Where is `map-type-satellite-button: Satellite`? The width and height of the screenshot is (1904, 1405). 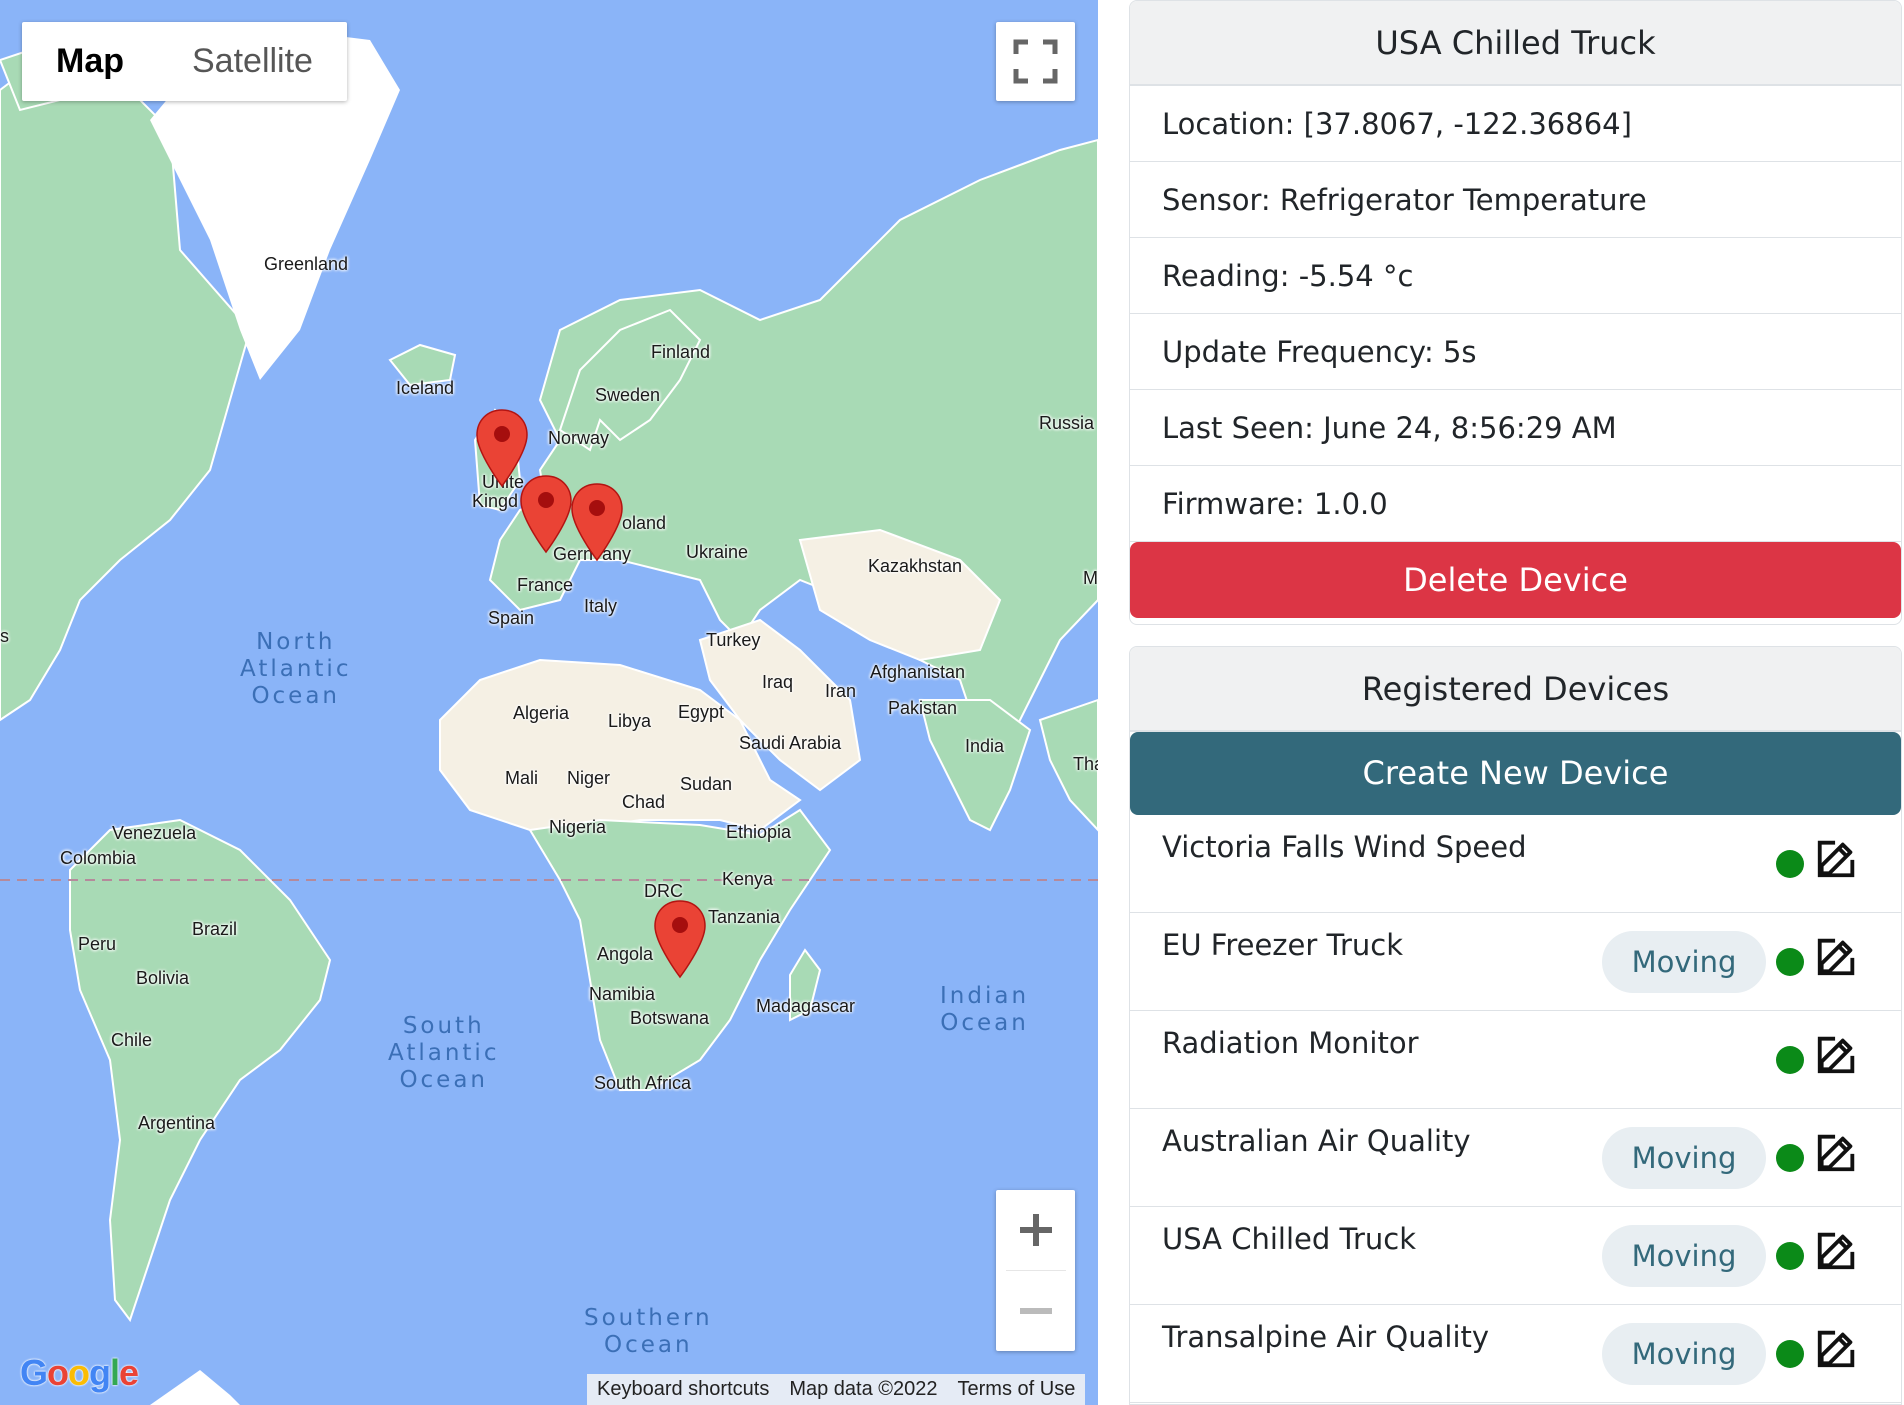
map-type-satellite-button: Satellite is located at coordinates (252, 61).